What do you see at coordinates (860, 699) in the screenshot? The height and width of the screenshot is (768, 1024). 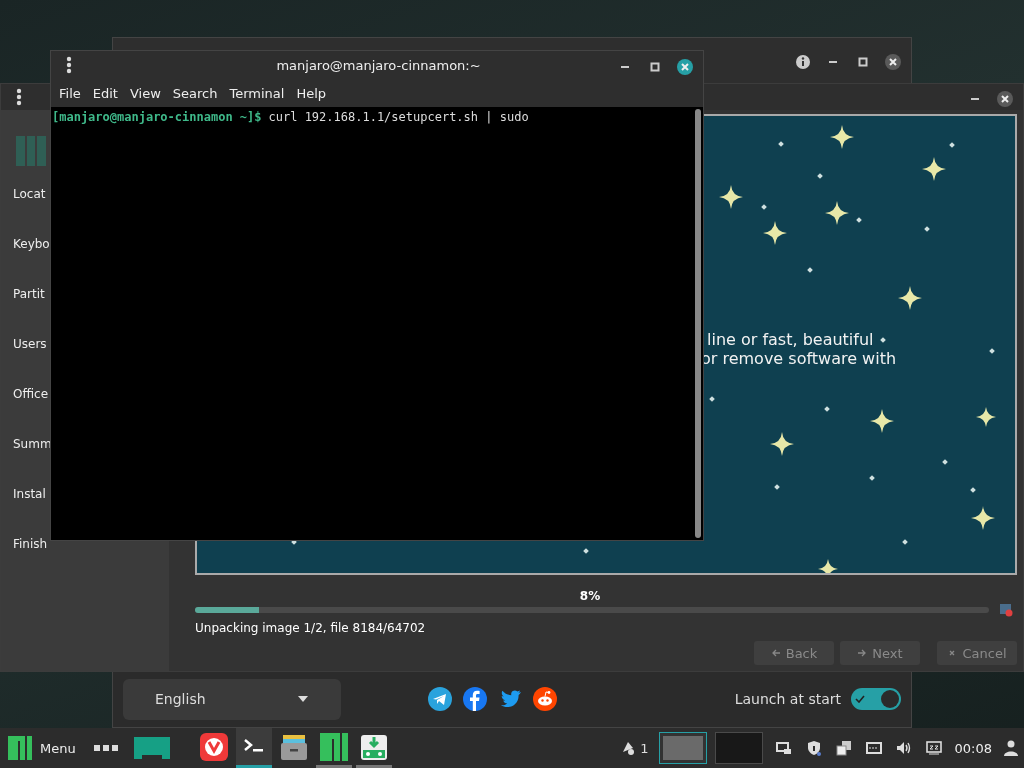 I see `check-icon` at bounding box center [860, 699].